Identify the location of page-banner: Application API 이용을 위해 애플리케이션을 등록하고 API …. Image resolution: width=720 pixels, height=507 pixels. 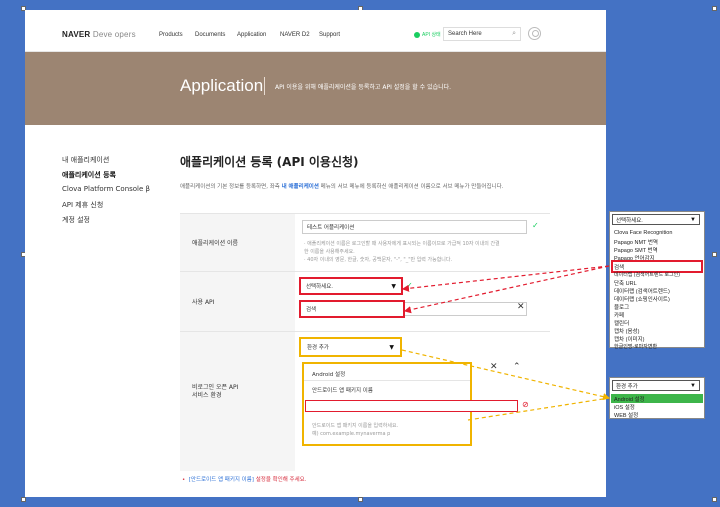
(315, 88).